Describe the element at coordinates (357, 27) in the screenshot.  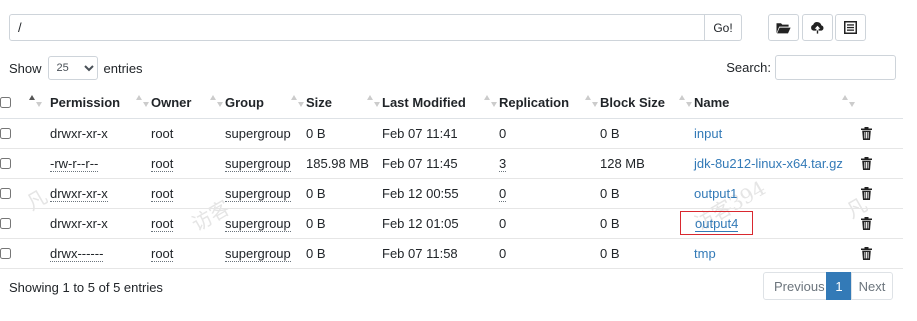
I see `path-input` at that location.